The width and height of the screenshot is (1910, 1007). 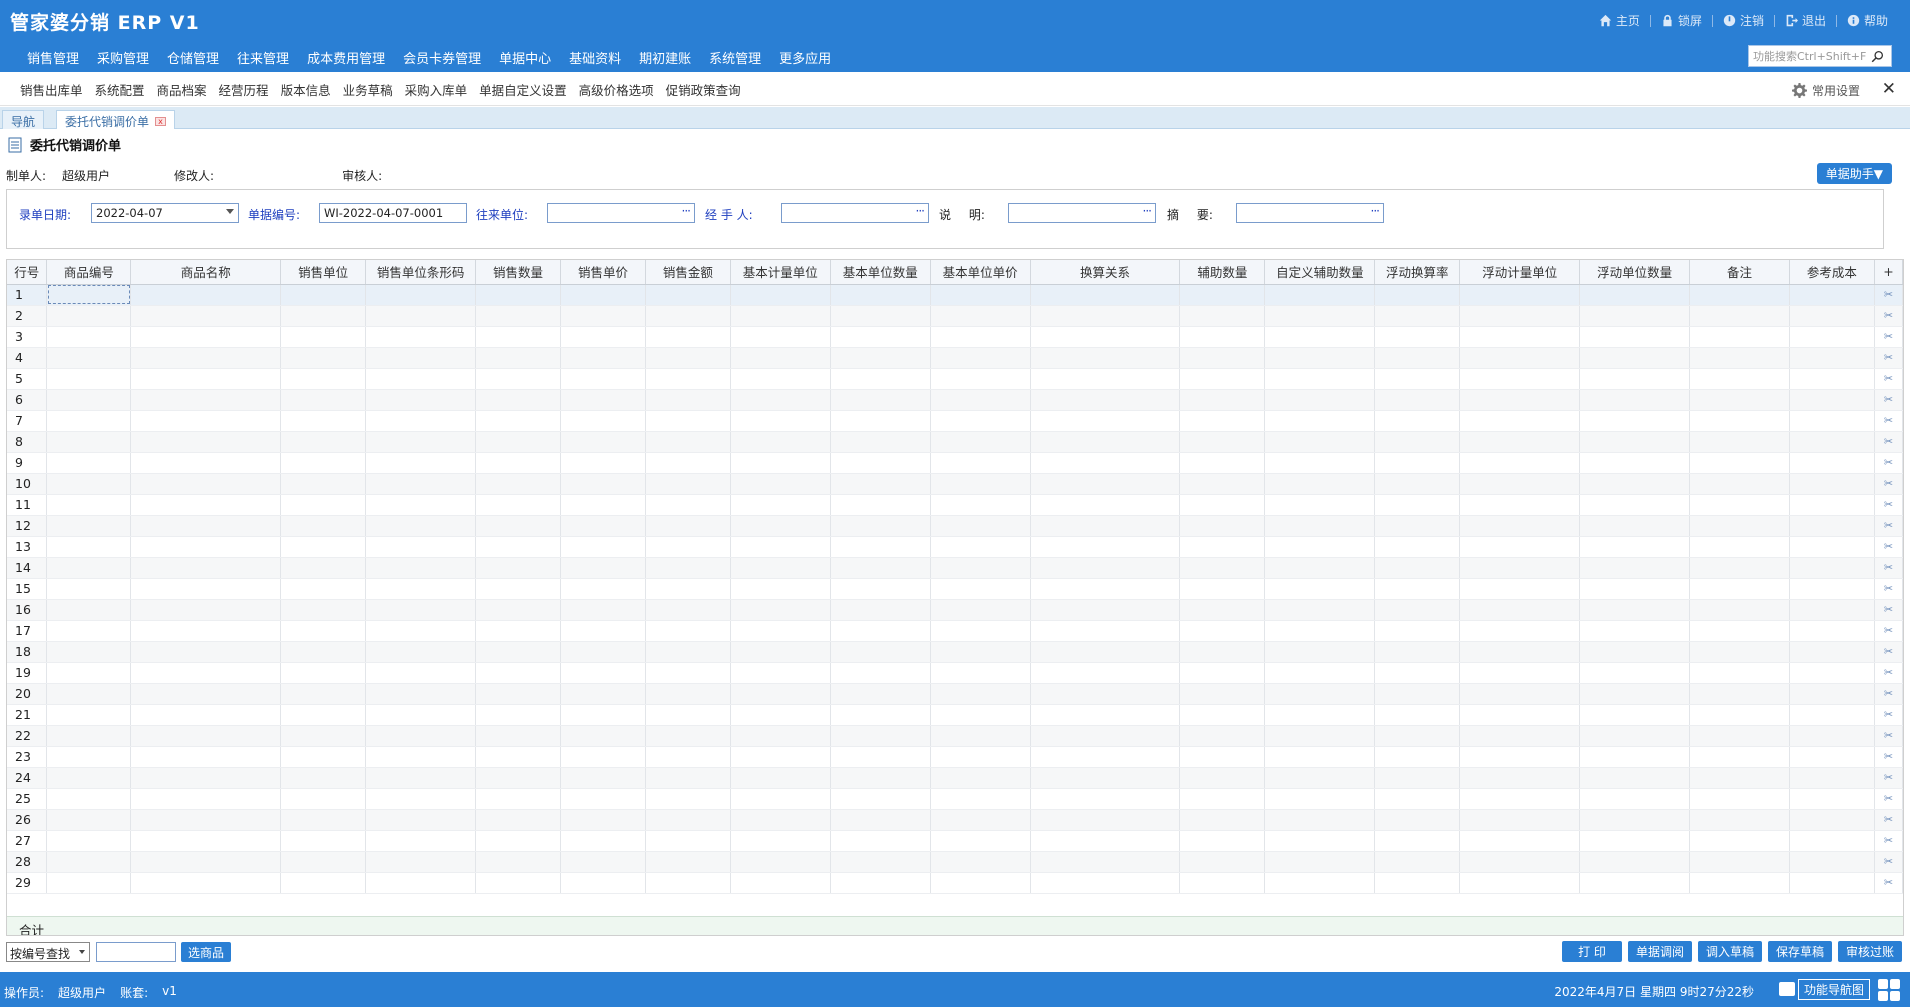 What do you see at coordinates (955, 568) in the screenshot?
I see `table-row: 14 ✂` at bounding box center [955, 568].